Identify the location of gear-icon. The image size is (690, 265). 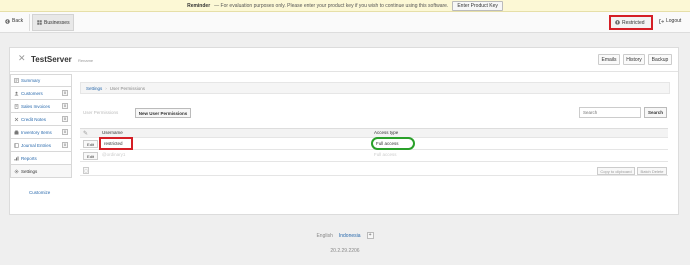
(16, 171).